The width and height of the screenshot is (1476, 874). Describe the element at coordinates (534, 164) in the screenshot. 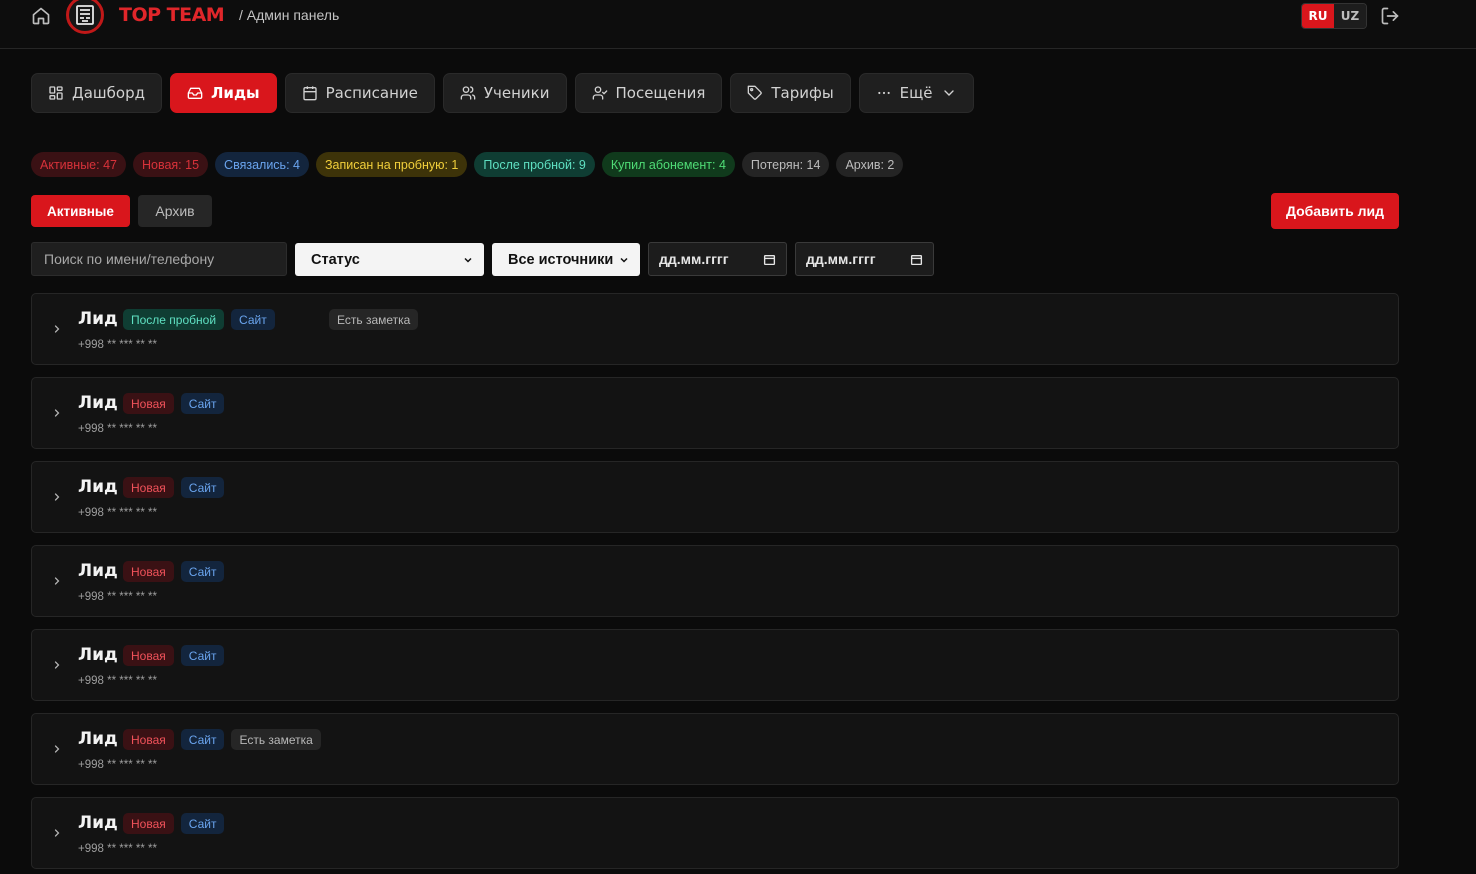

I see `status-chip: После пробной: 9` at that location.